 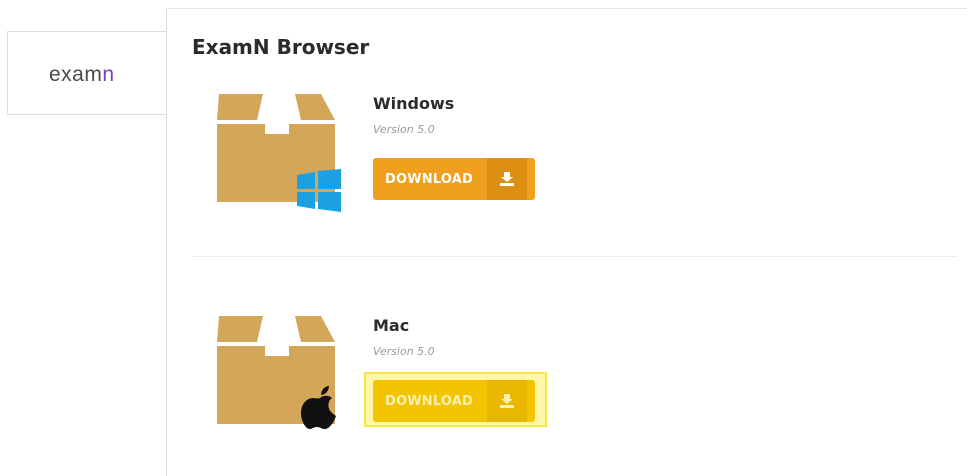 What do you see at coordinates (108, 74) in the screenshot?
I see `tab-label-accent: n` at bounding box center [108, 74].